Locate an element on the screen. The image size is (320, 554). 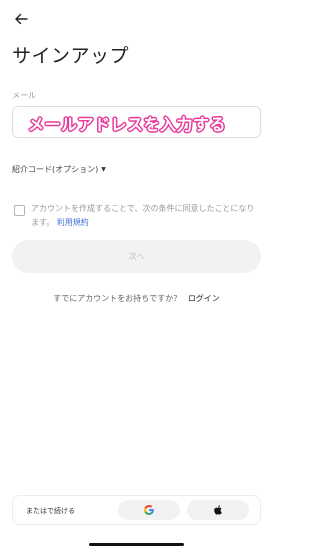
back-arrow-icon is located at coordinates (21, 19).